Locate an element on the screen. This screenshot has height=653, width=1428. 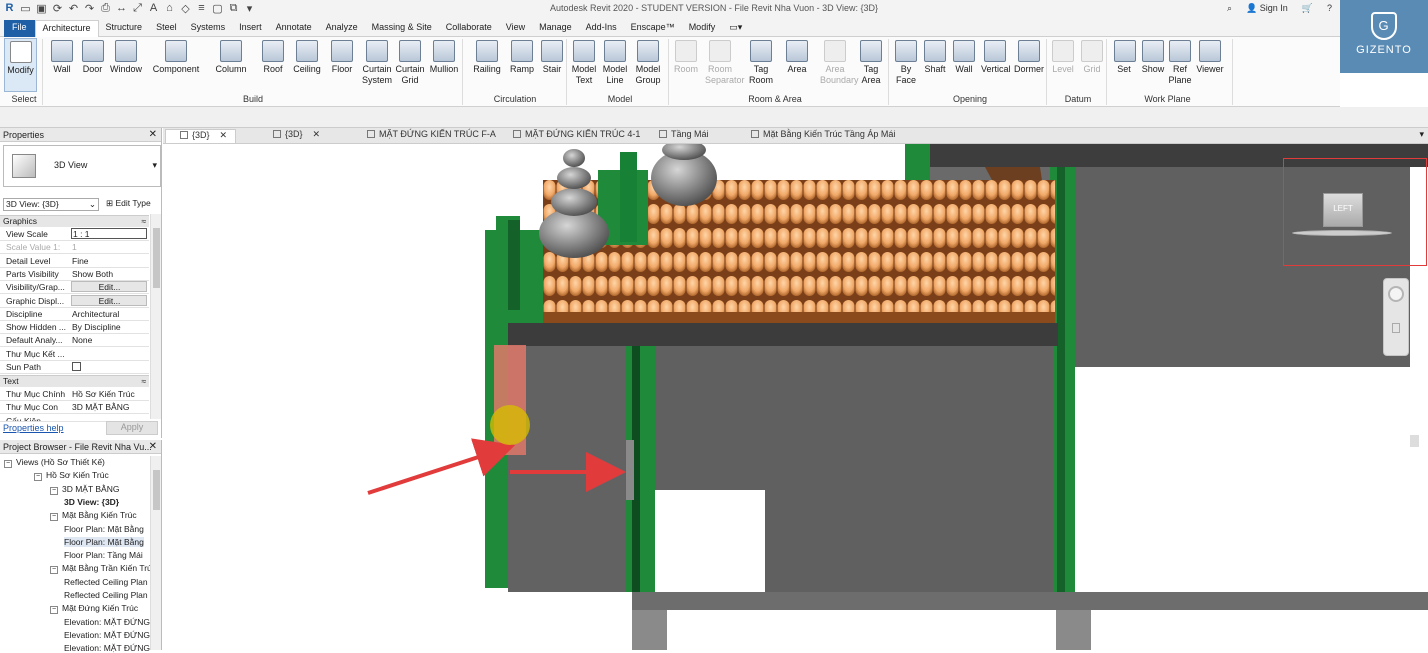
ribbon-button-stair: Stair is located at coordinates (552, 57).